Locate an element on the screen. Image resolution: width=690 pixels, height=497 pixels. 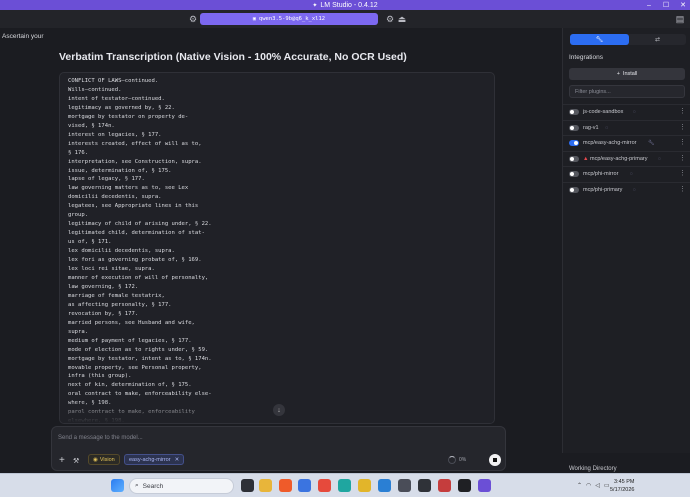
file-explorer-icon is located at coordinates (265, 485).